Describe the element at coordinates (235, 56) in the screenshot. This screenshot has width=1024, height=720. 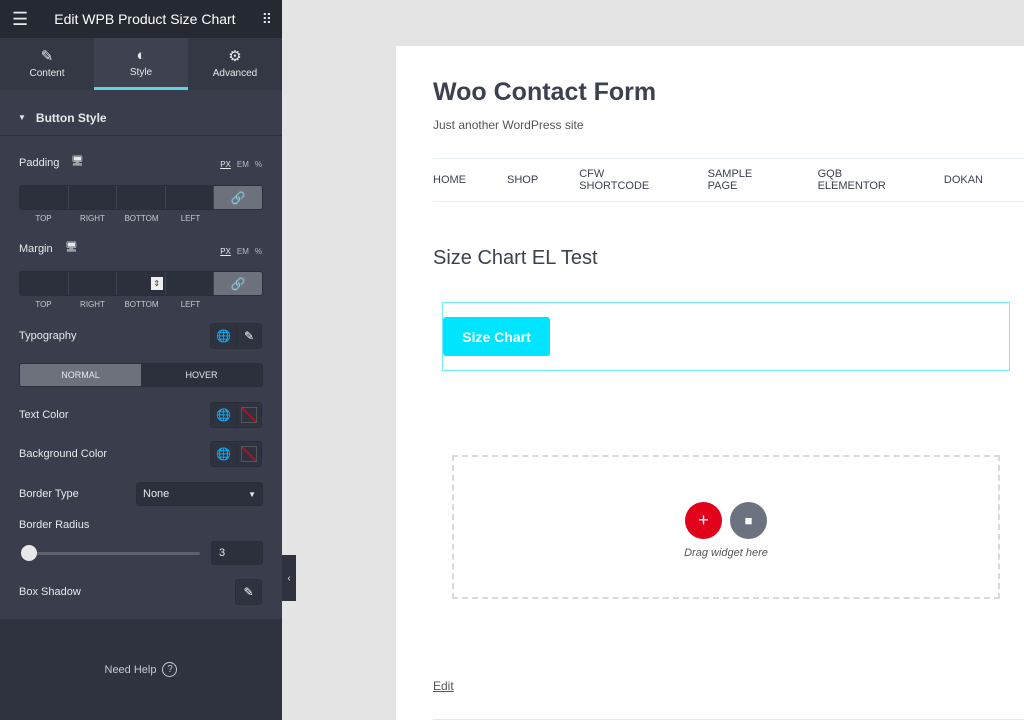
I see `gear-icon: ⚙` at that location.